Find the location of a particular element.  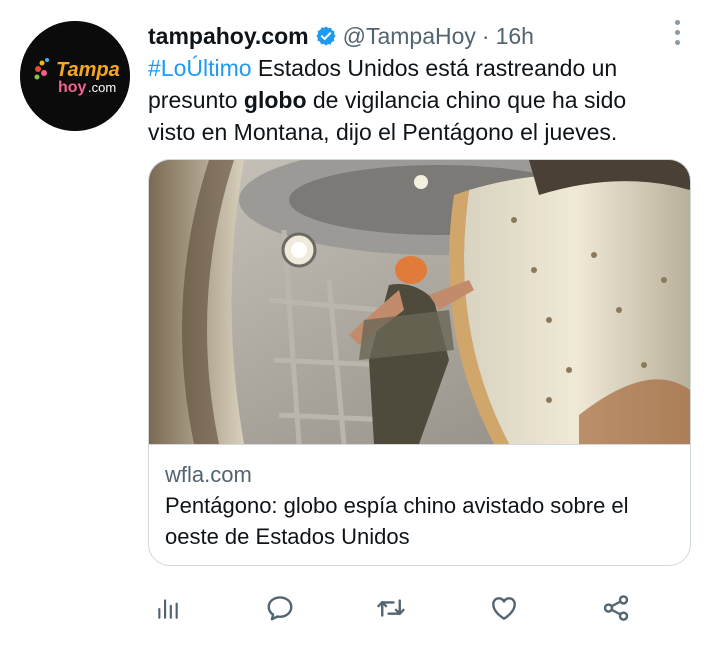

logo-word-tampa: Tampa is located at coordinates (88, 70).